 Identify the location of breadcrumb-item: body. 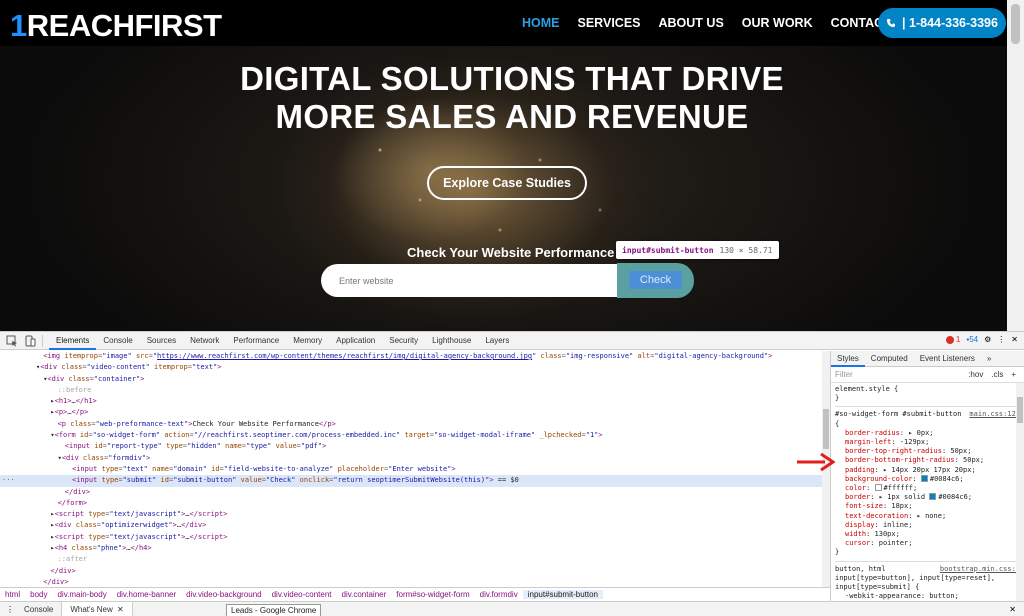
(38, 594).